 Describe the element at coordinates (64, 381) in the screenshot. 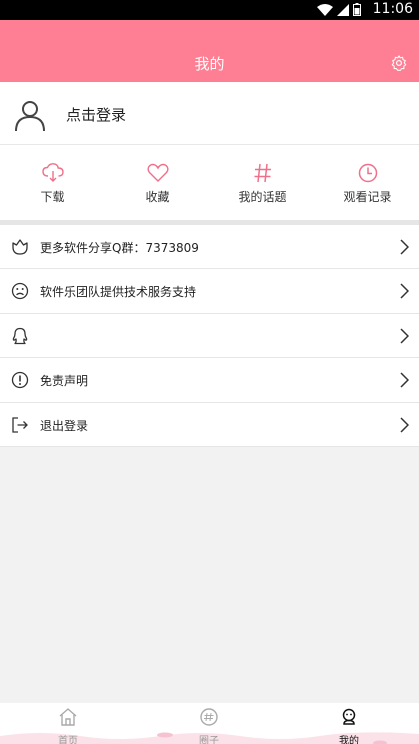

I see `menu-item-label: 免责声明` at that location.